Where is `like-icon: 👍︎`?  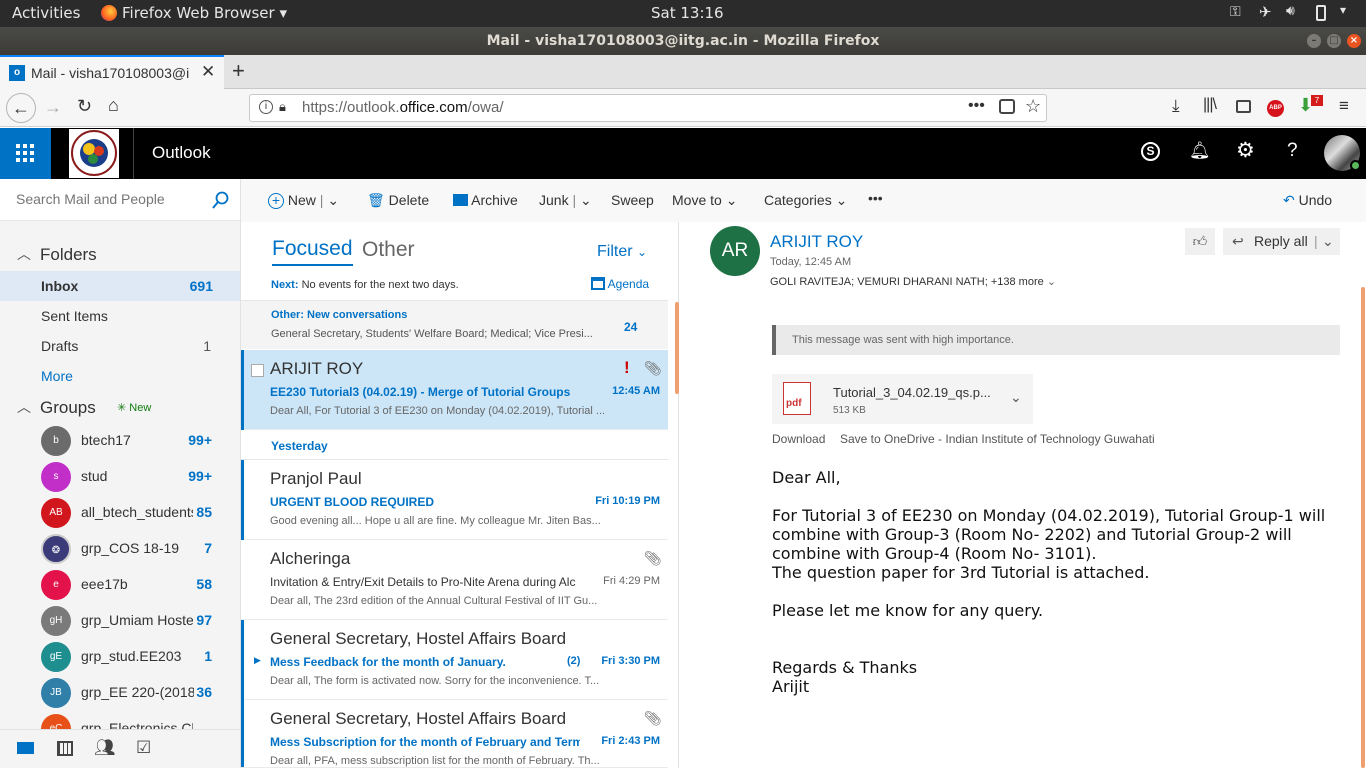
like-icon: 👍︎ is located at coordinates (1200, 241).